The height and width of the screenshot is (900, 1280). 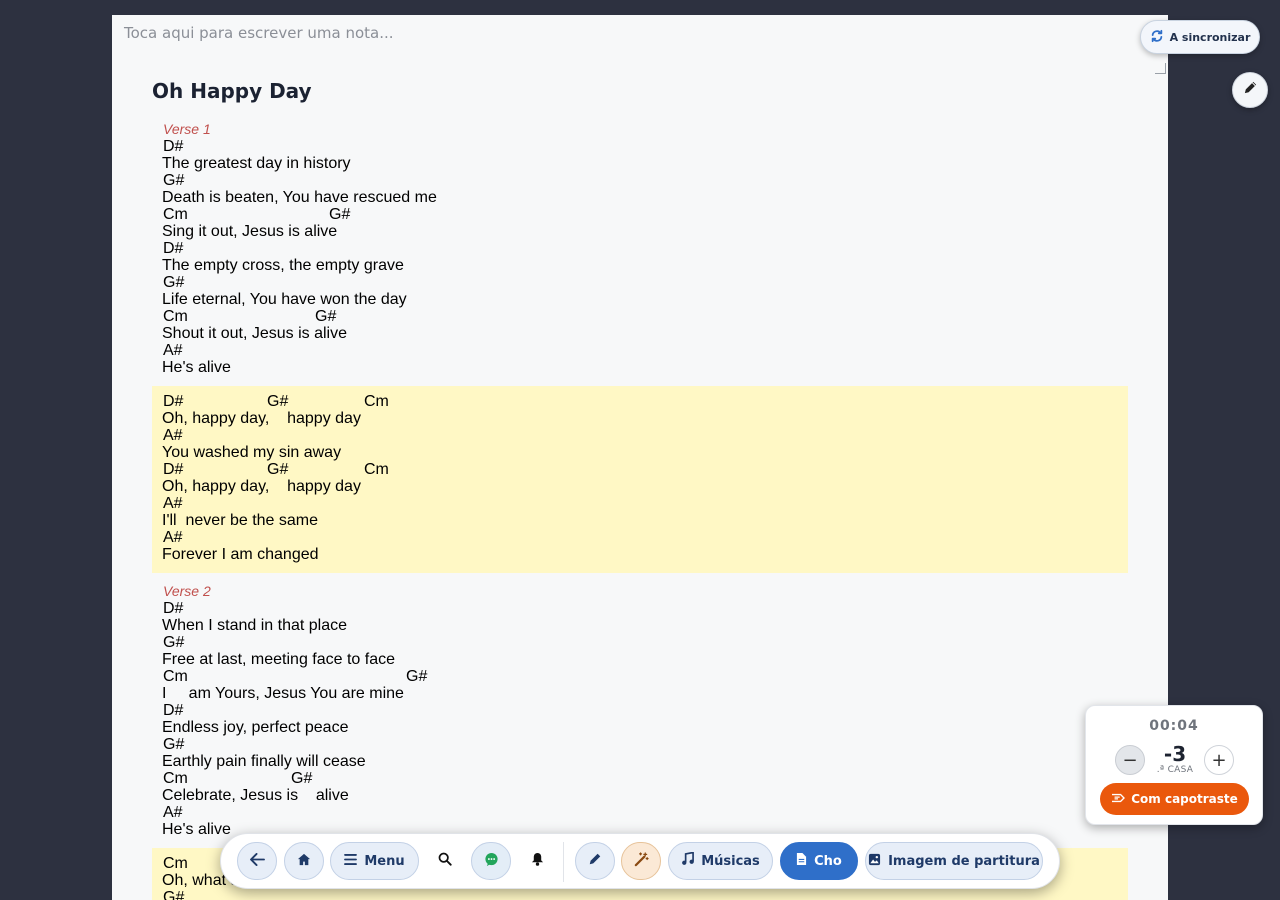 What do you see at coordinates (640, 155) in the screenshot?
I see `song-line: D# The greatest day in history` at bounding box center [640, 155].